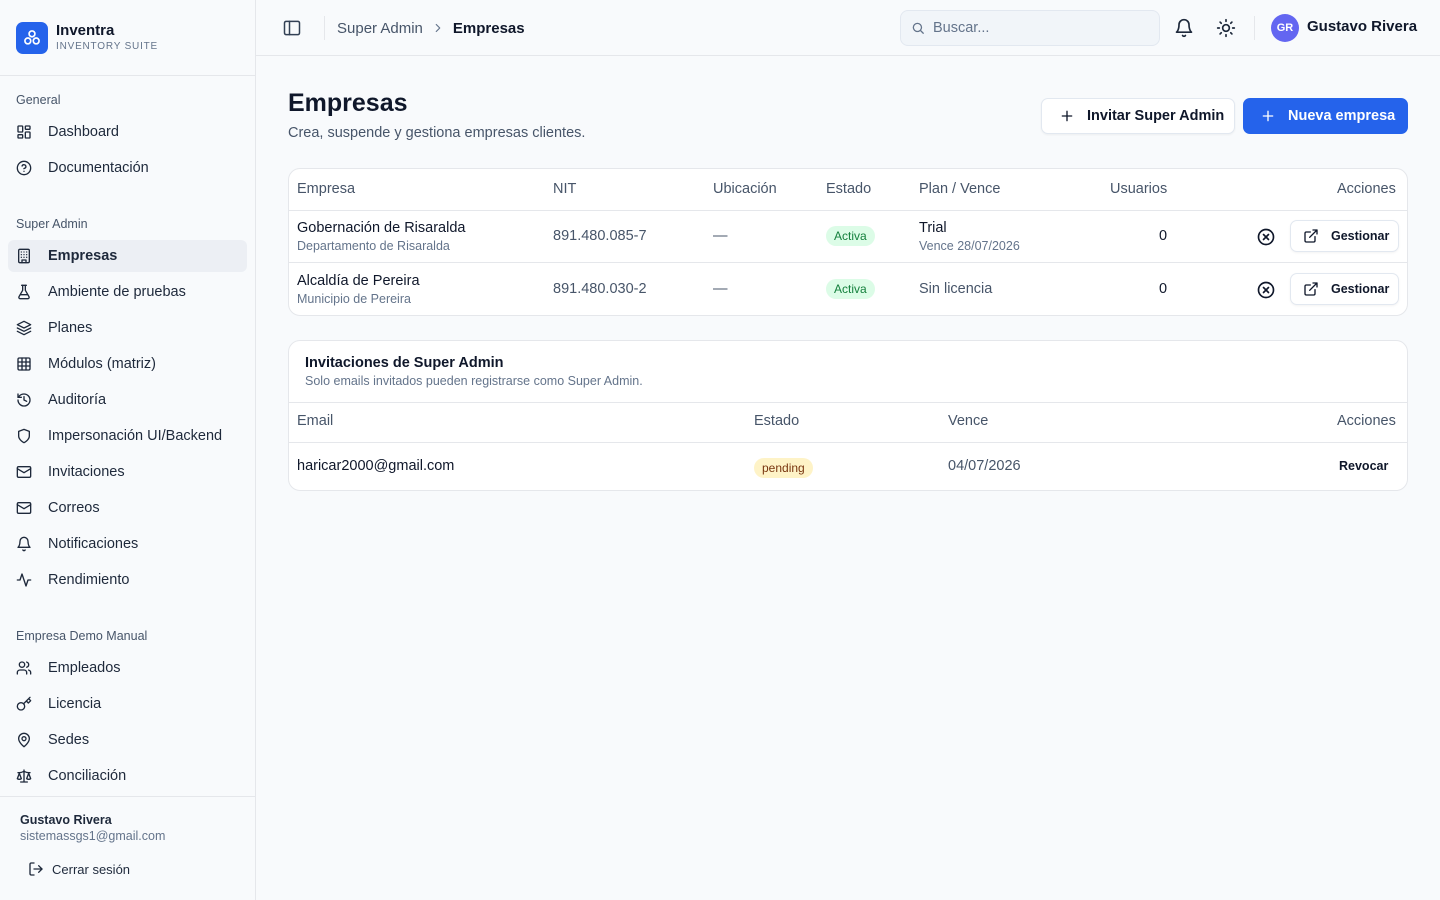 The height and width of the screenshot is (900, 1440). What do you see at coordinates (127, 704) in the screenshot?
I see `sidebar-item-licencia: Licencia` at bounding box center [127, 704].